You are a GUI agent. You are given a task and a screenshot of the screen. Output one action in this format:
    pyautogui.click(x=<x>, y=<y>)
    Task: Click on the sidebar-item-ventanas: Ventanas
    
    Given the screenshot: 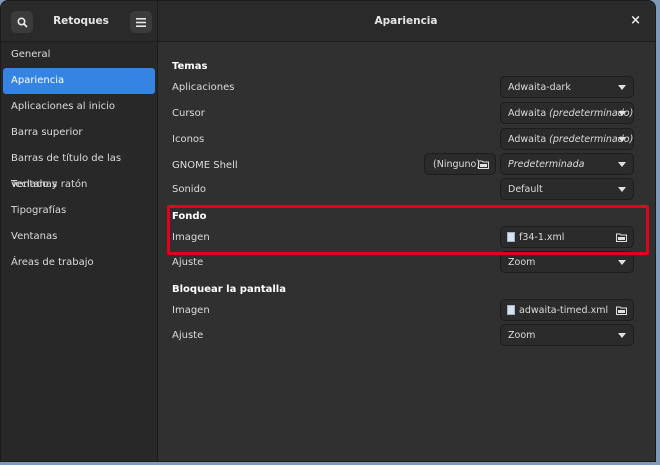 What is the action you would take?
    pyautogui.click(x=79, y=237)
    